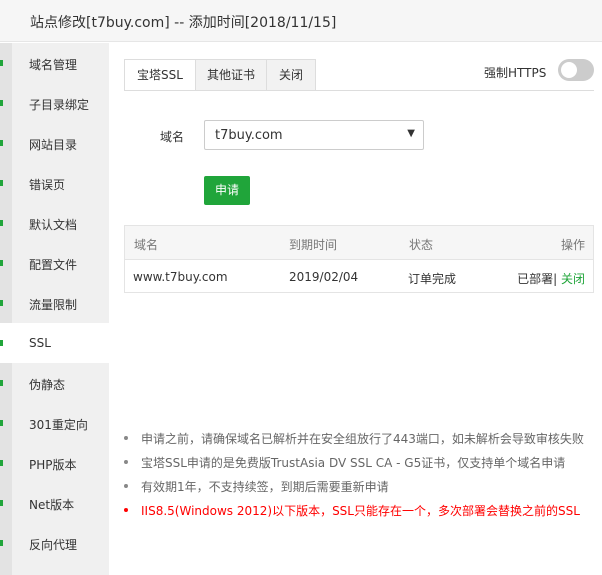 This screenshot has width=602, height=575. I want to click on row-actions: 已部署| 关闭, so click(551, 278).